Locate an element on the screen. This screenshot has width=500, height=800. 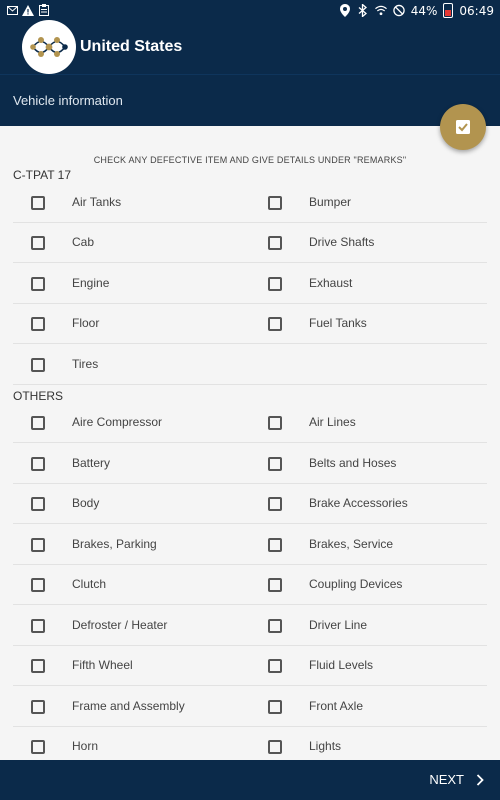
checklist-item: Aire Compressor is located at coordinates (131, 423).